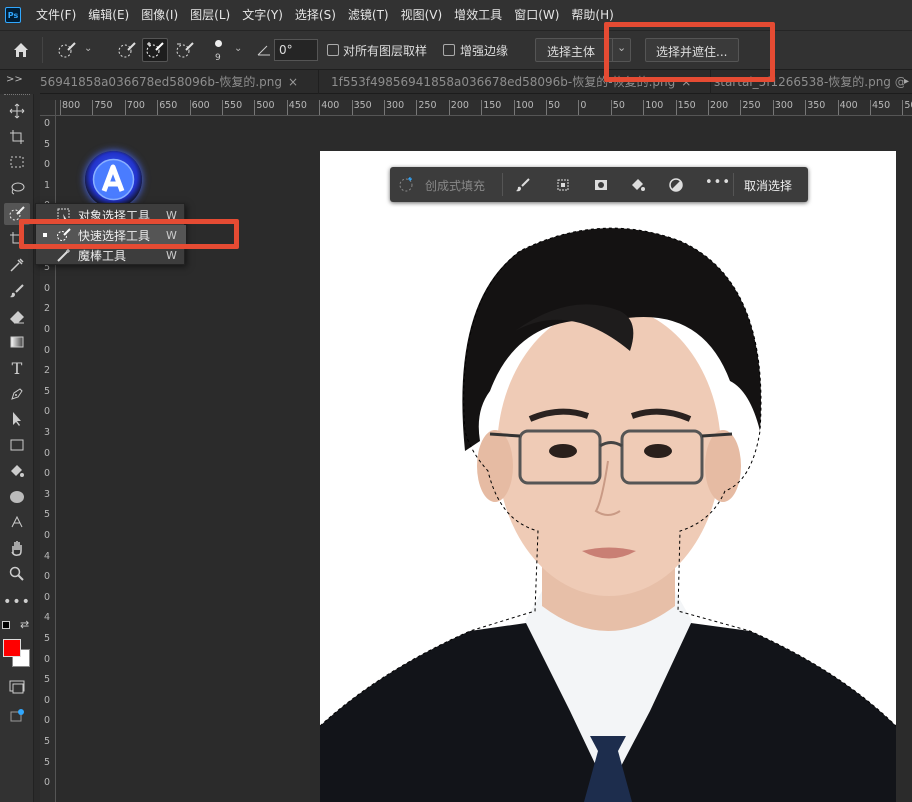 This screenshot has height=802, width=912. What do you see at coordinates (108, 15) in the screenshot?
I see `menu-edit: 编辑(E)` at bounding box center [108, 15].